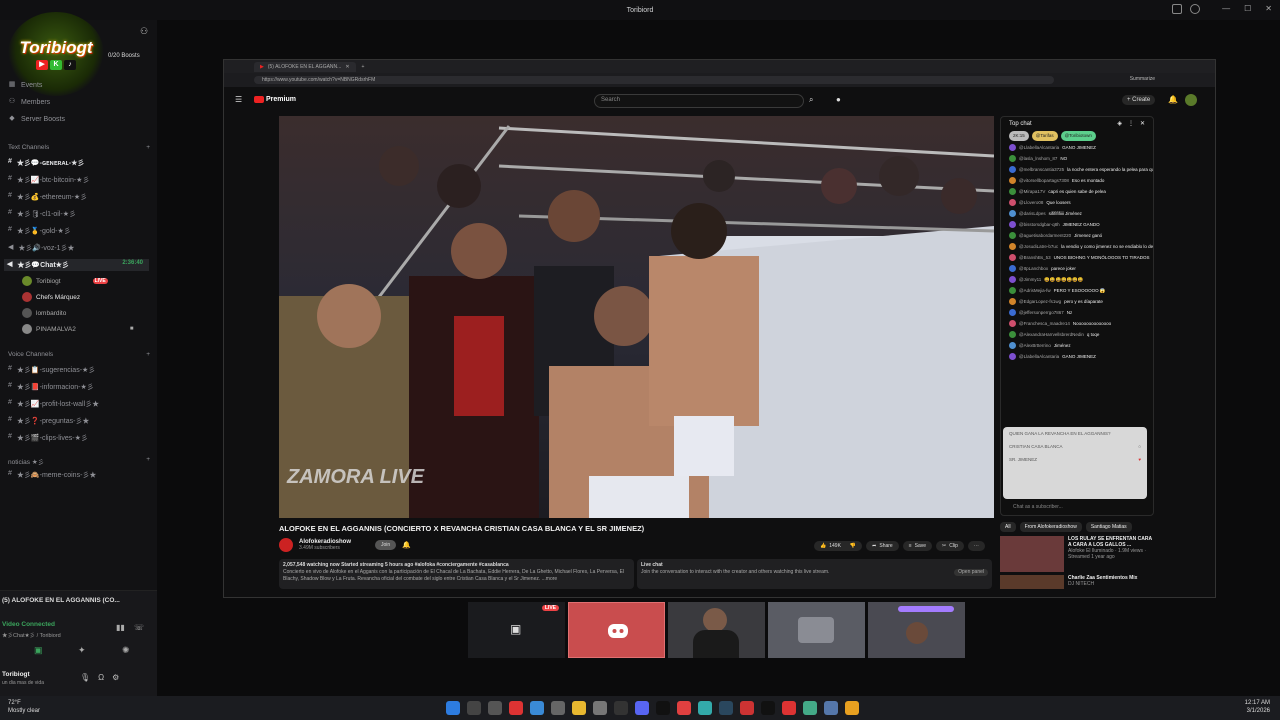 This screenshot has height=720, width=1280. What do you see at coordinates (495, 708) in the screenshot?
I see `task-view-icon` at bounding box center [495, 708].